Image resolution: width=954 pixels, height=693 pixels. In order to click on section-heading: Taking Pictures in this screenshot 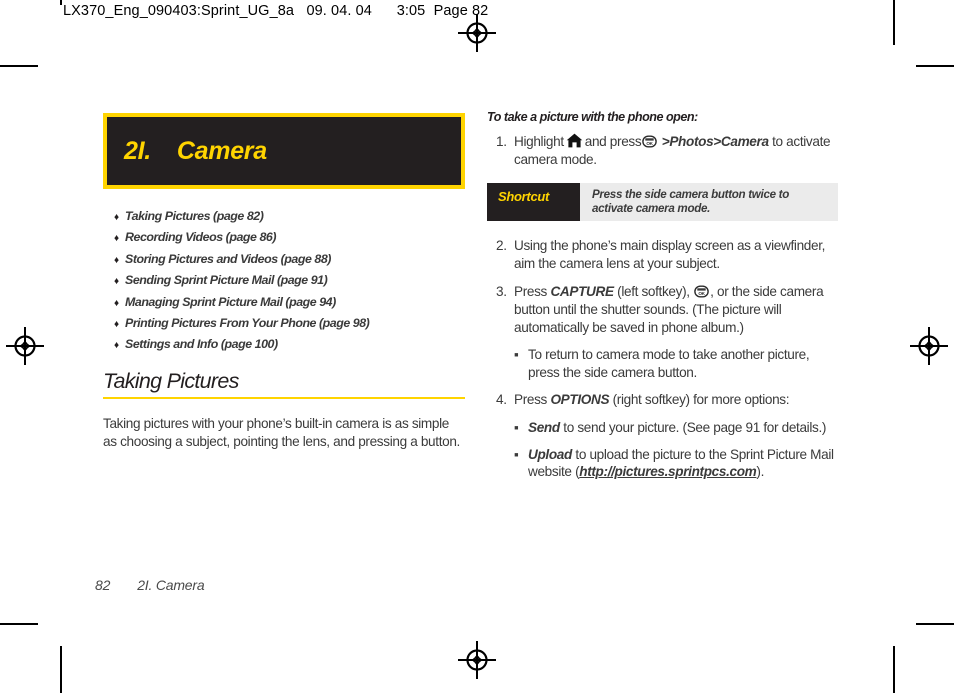, I will do `click(171, 381)`.